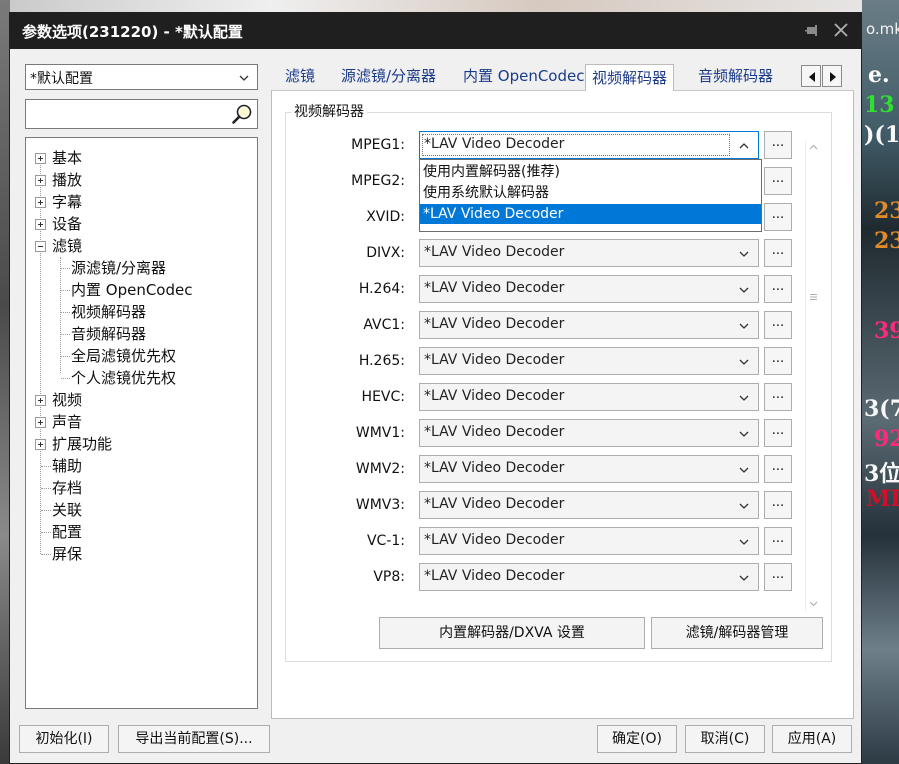  Describe the element at coordinates (737, 633) in the screenshot. I see `filter-decoder-manager-button: 滤镜/解码器管理` at that location.